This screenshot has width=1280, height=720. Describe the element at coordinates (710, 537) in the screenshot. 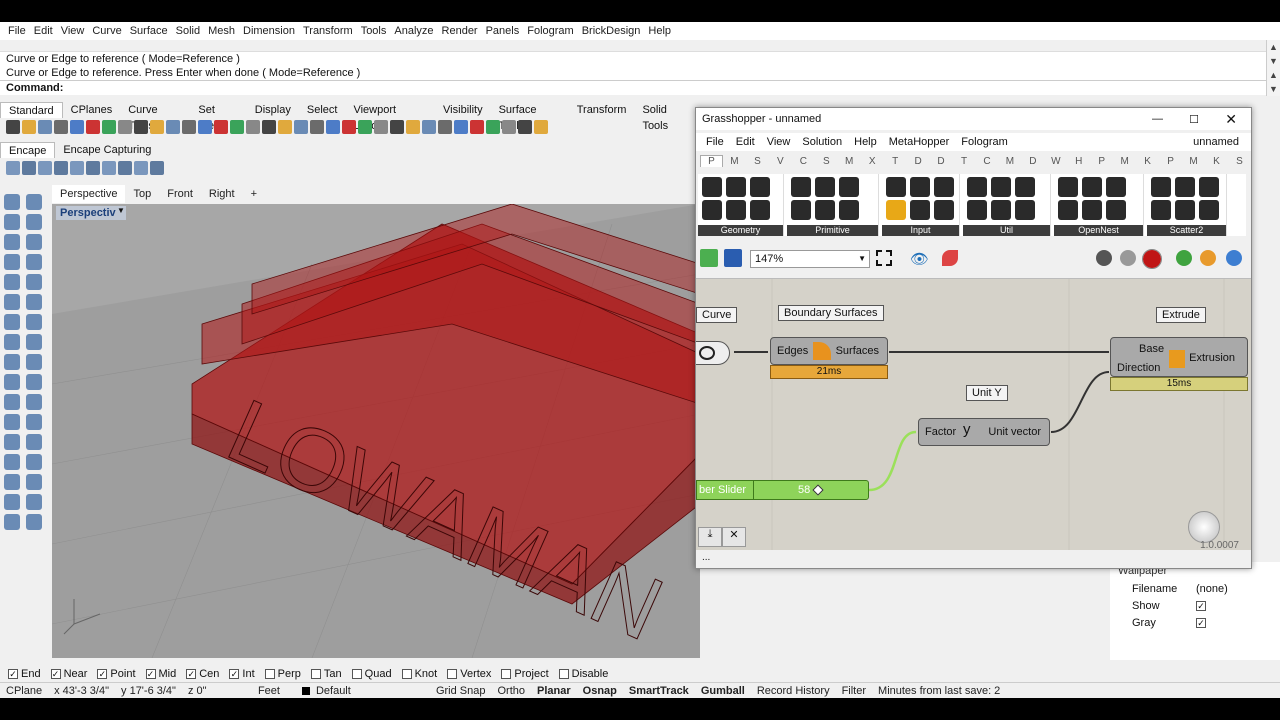

I see `bake-icon: ⤓` at that location.